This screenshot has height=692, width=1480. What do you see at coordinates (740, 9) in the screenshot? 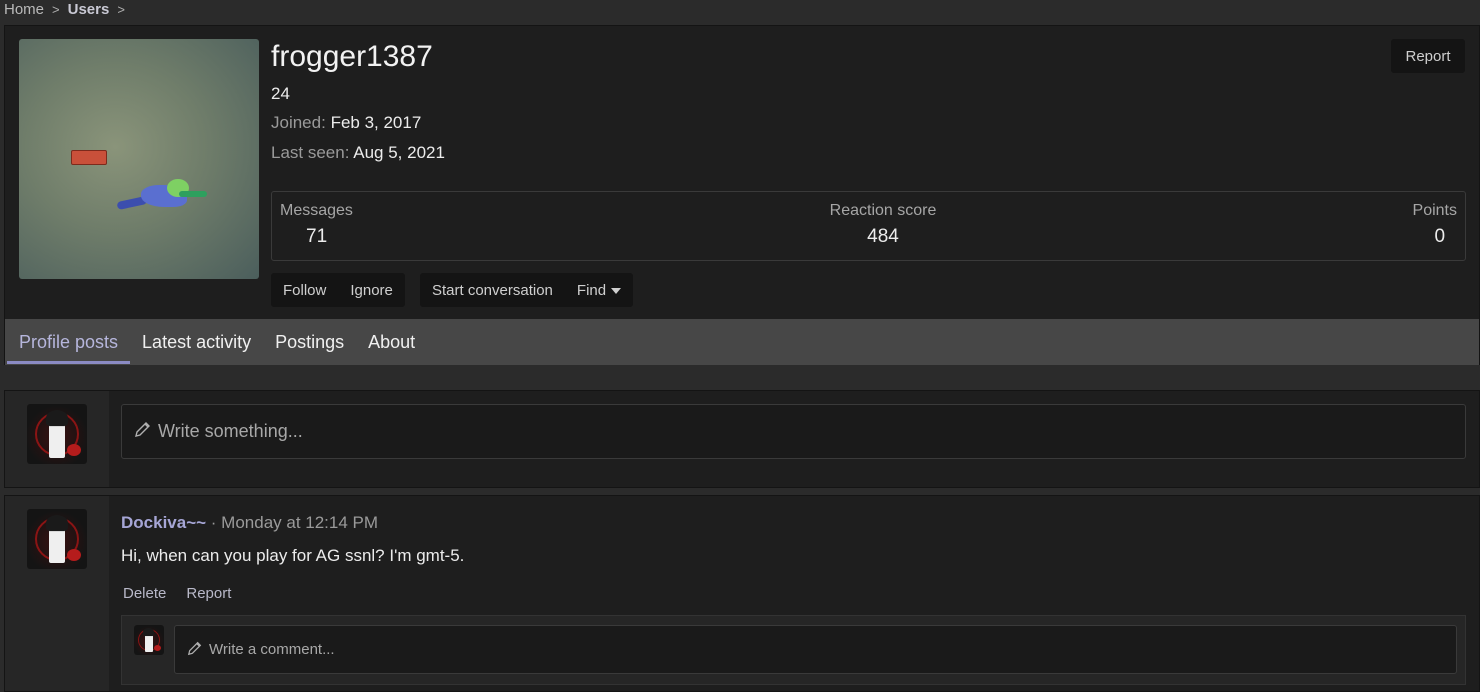
I see `breadcrumb: Home > Users >` at bounding box center [740, 9].